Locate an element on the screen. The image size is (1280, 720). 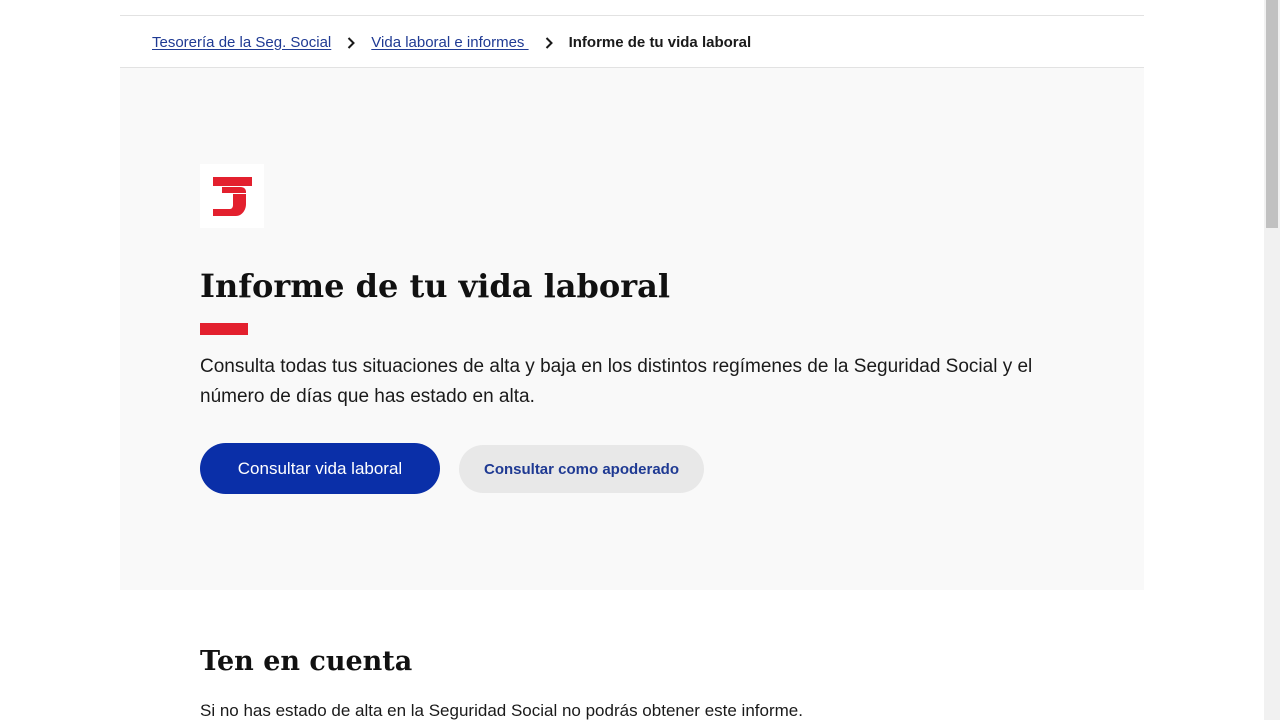
breadcrumb-current: Informe de tu vida laboral is located at coordinates (660, 42).